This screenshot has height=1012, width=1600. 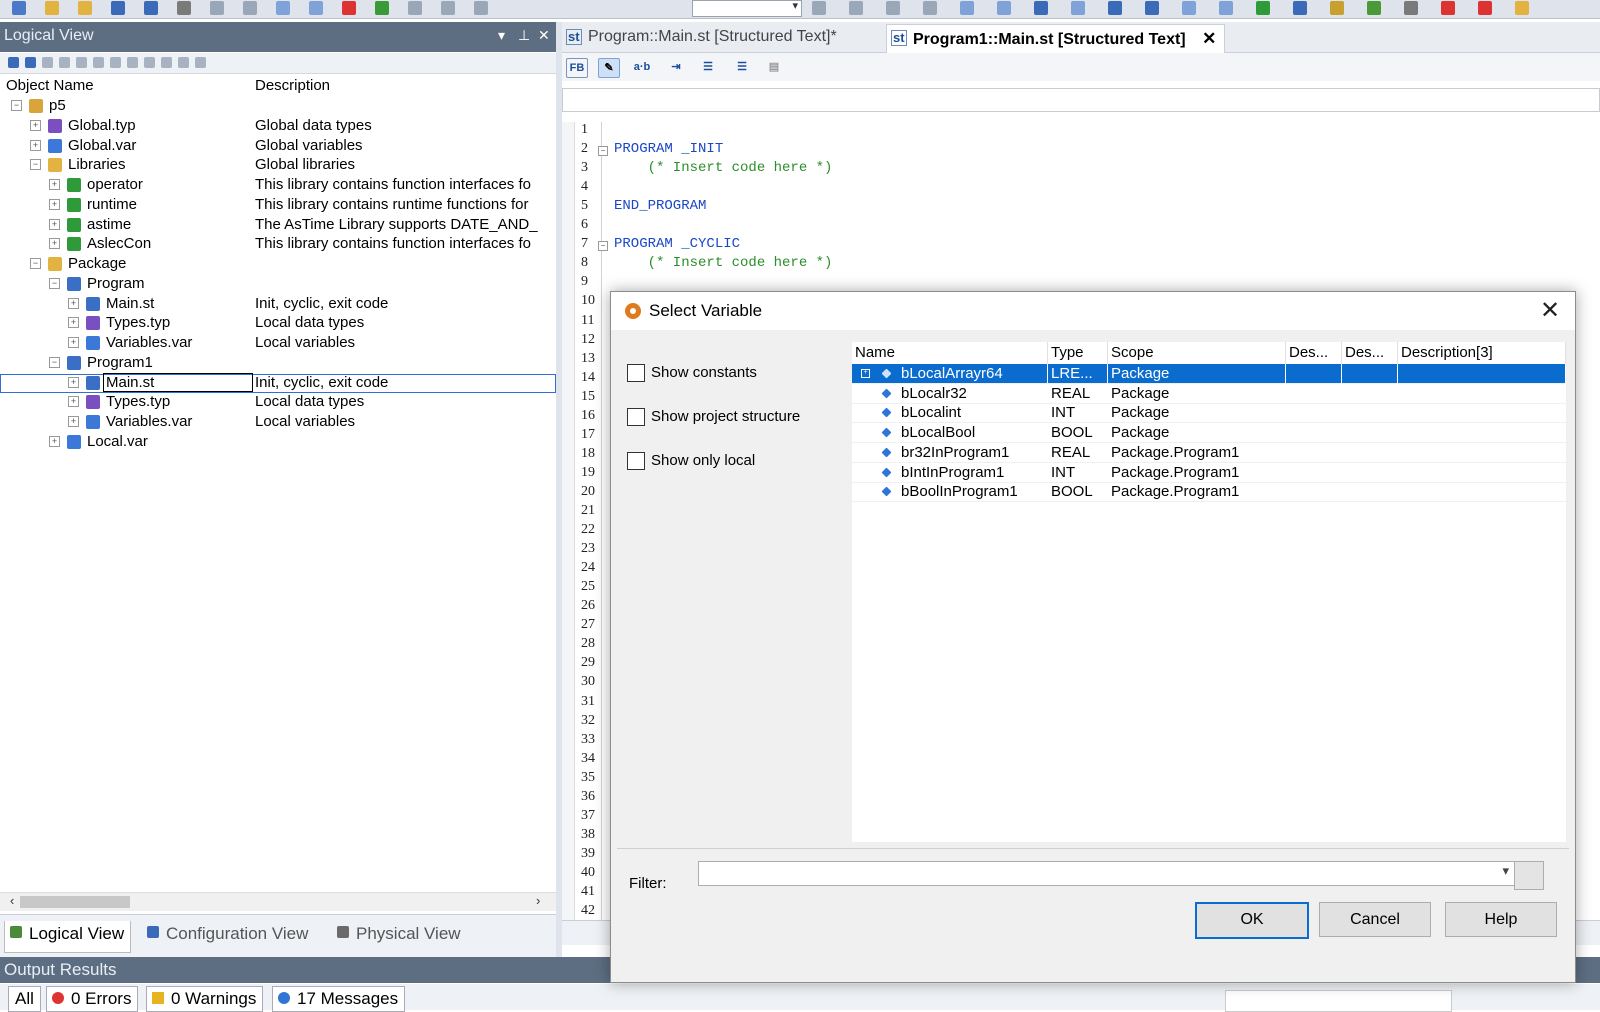 What do you see at coordinates (950, 353) in the screenshot?
I see `column-name: Name` at bounding box center [950, 353].